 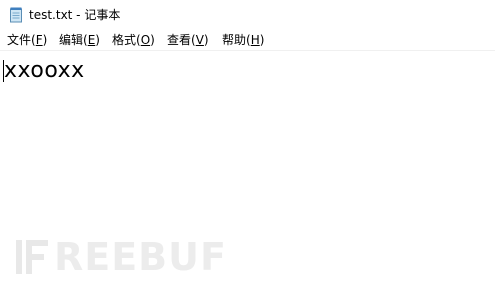 I want to click on menu-file-accel: F, so click(x=39, y=40).